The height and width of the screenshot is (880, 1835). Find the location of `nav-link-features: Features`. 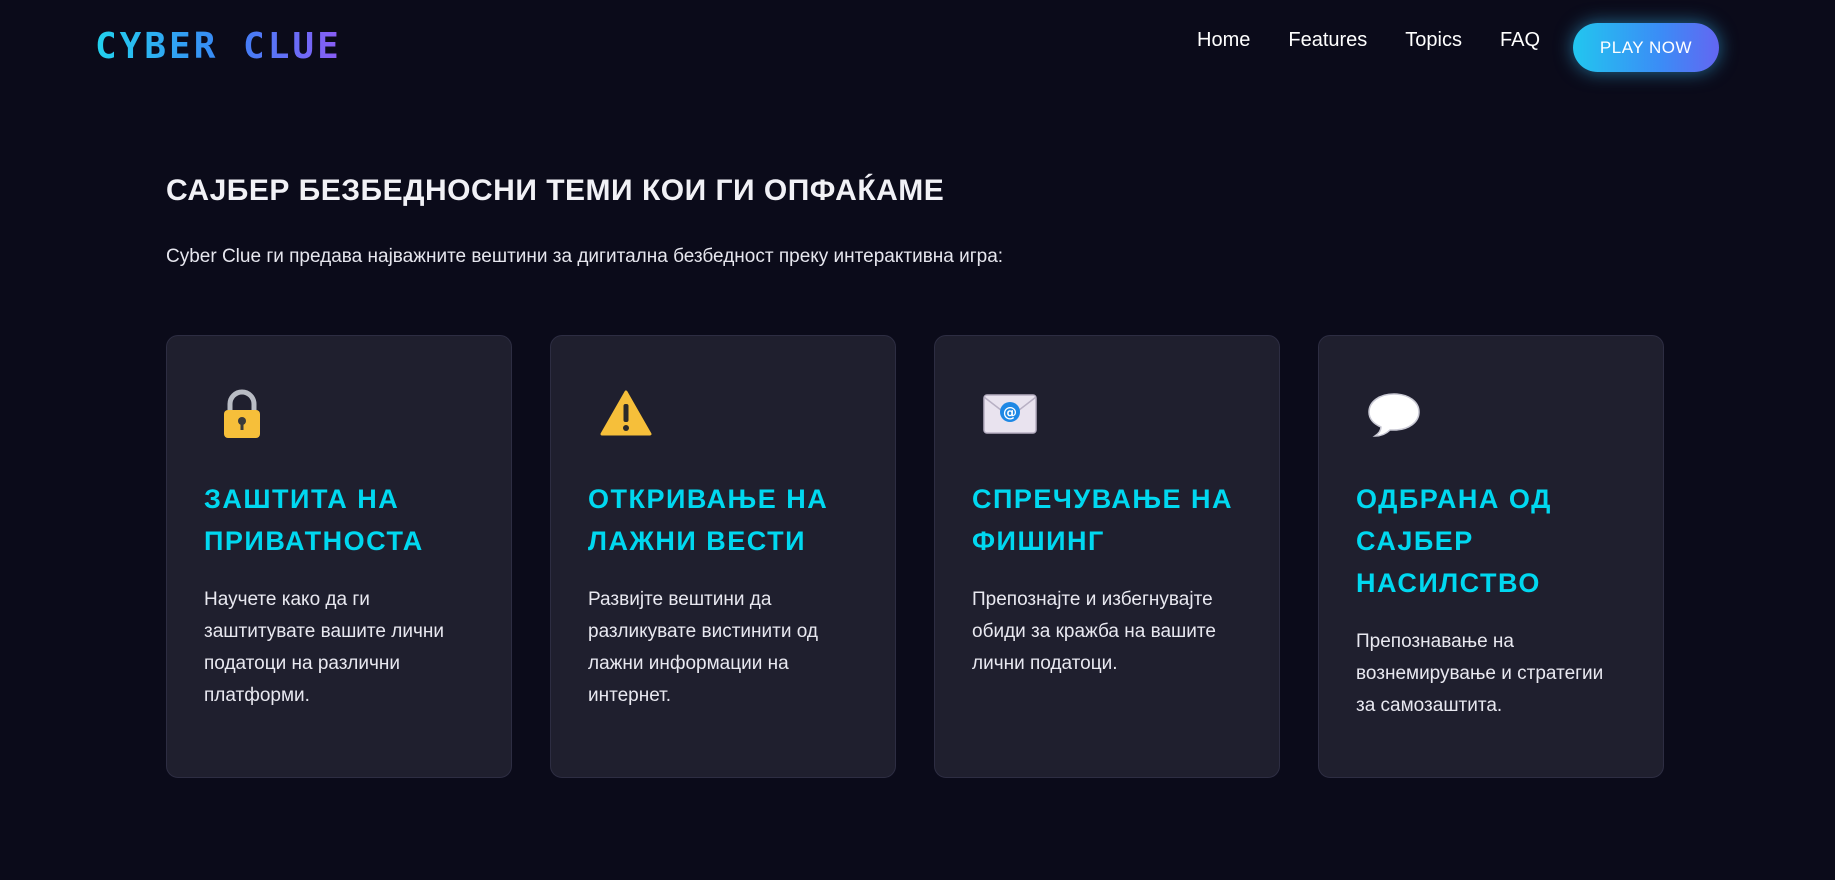

nav-link-features: Features is located at coordinates (1327, 40).